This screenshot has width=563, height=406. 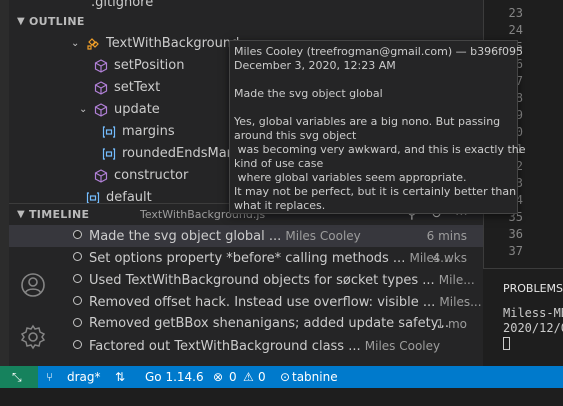 I want to click on status-bar: ⤡ ⑂ drag* ⇅ Go 1.14.6 ⊗ 0 ⚠ 0 ⊙ tabnine, so click(x=281, y=377).